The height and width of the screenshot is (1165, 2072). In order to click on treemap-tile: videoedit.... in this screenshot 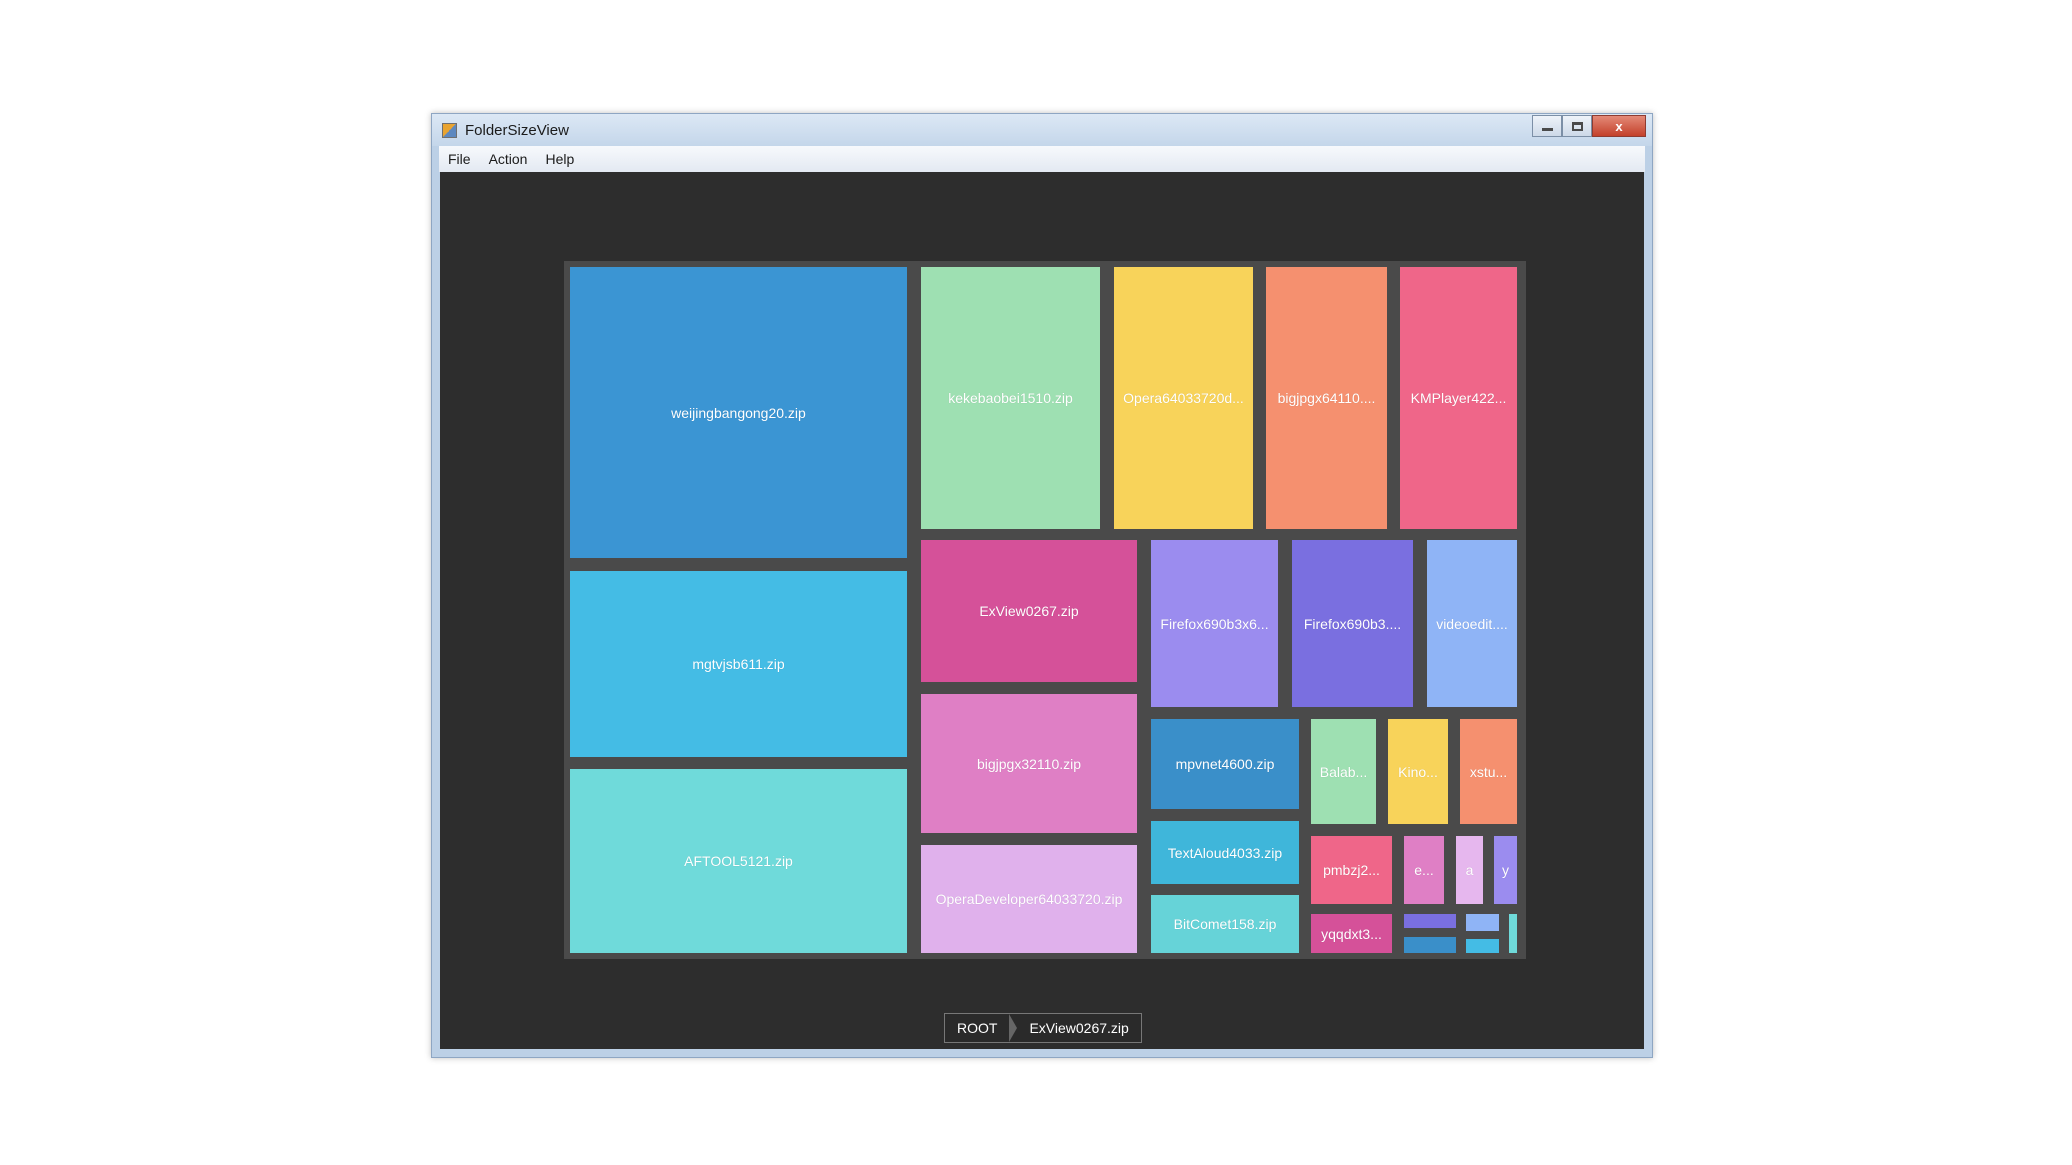, I will do `click(1472, 623)`.